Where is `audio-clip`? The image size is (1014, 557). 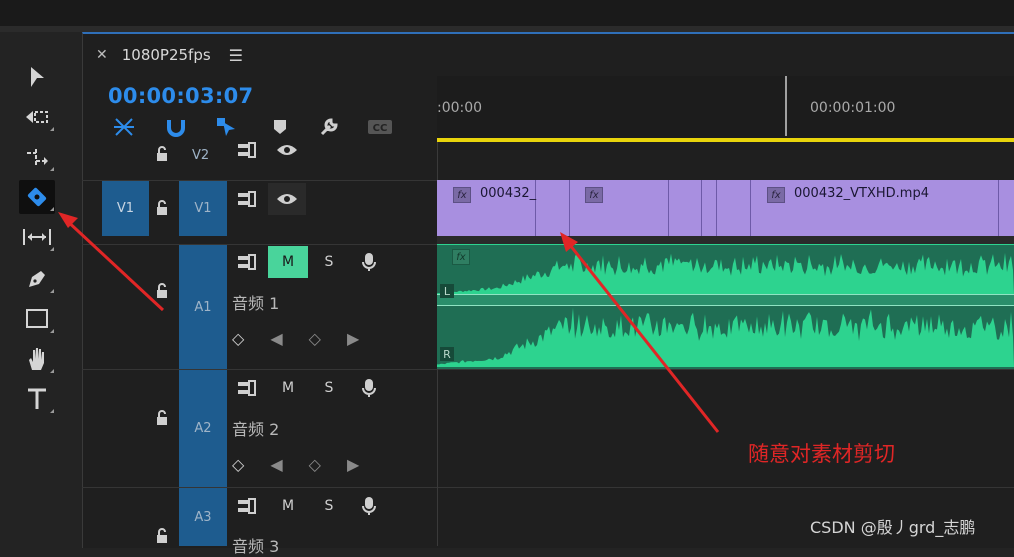
audio-clip is located at coordinates (725, 306).